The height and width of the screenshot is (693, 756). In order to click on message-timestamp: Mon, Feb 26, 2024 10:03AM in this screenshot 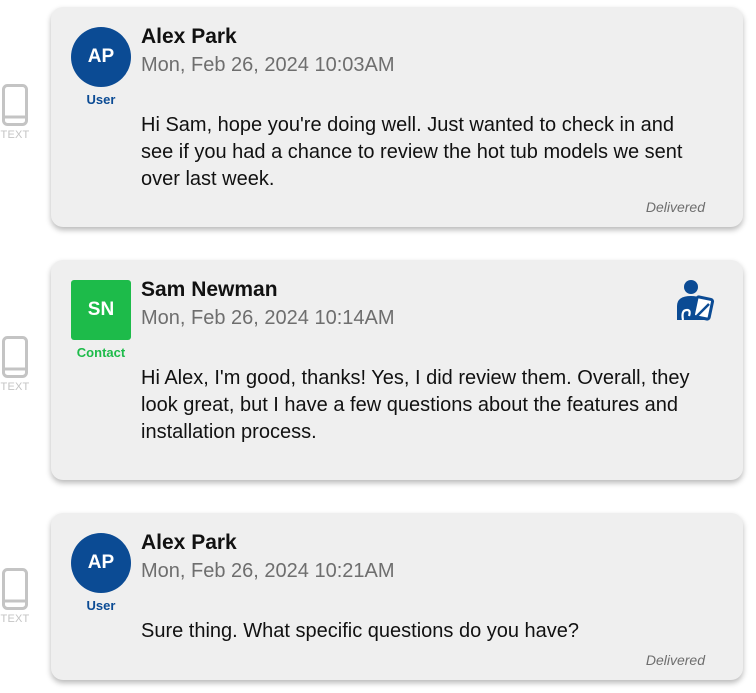, I will do `click(268, 65)`.